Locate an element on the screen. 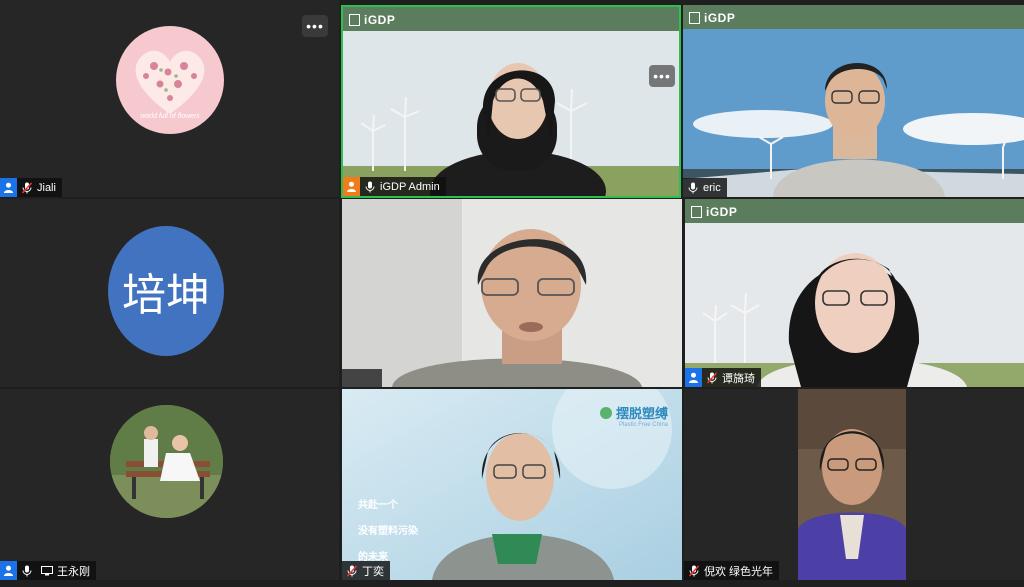  participant-name: 王永刚 is located at coordinates (73, 571).